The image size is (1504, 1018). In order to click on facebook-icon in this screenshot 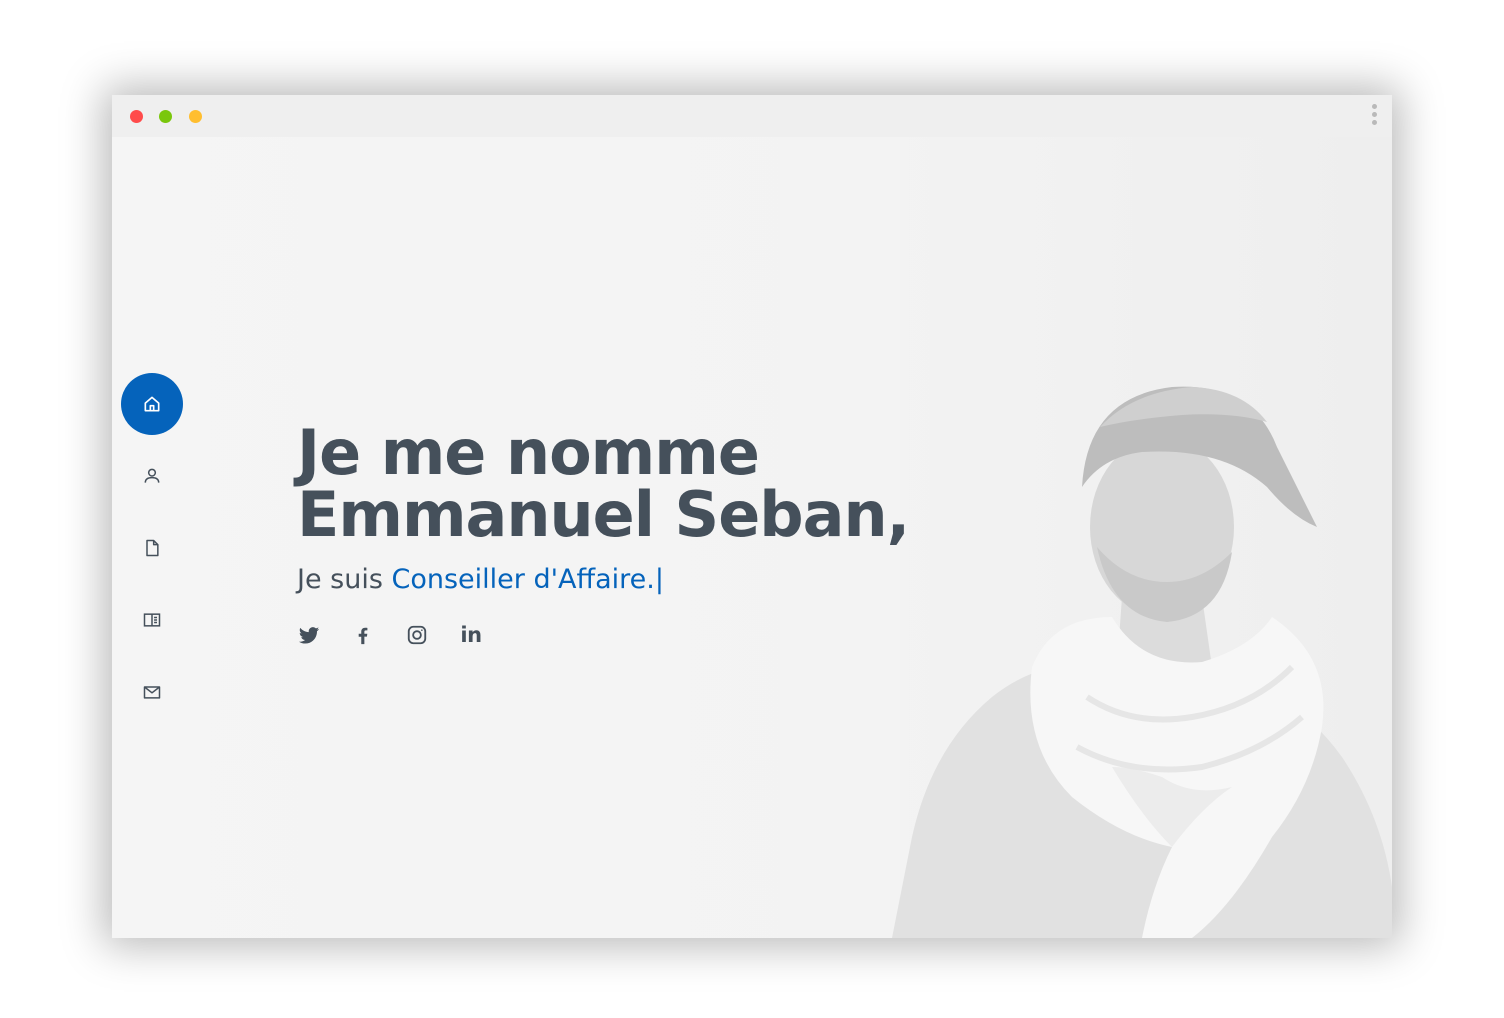, I will do `click(363, 636)`.